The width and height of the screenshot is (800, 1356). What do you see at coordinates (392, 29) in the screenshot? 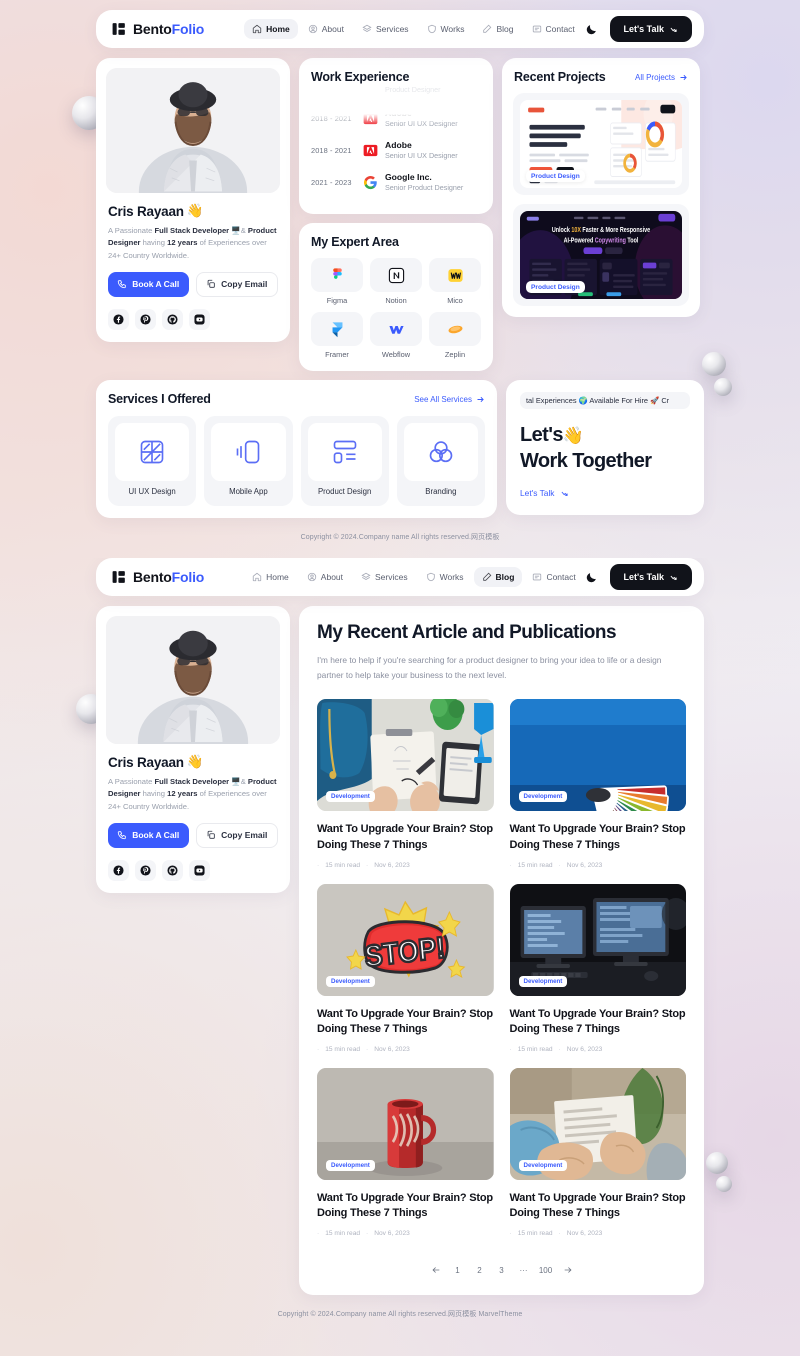
I see `nav-label: Services` at bounding box center [392, 29].